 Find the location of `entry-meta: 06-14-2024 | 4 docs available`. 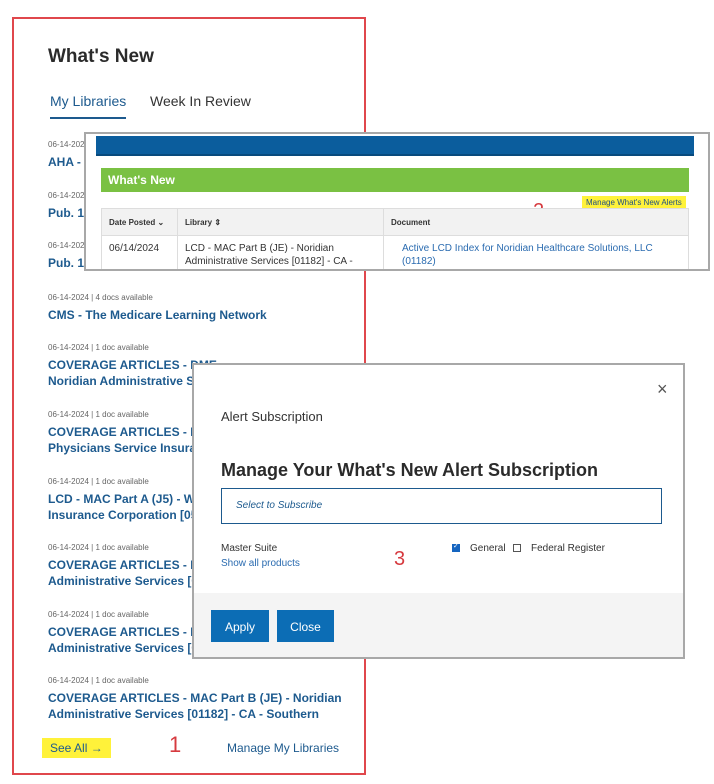

entry-meta: 06-14-2024 | 4 docs available is located at coordinates (100, 297).